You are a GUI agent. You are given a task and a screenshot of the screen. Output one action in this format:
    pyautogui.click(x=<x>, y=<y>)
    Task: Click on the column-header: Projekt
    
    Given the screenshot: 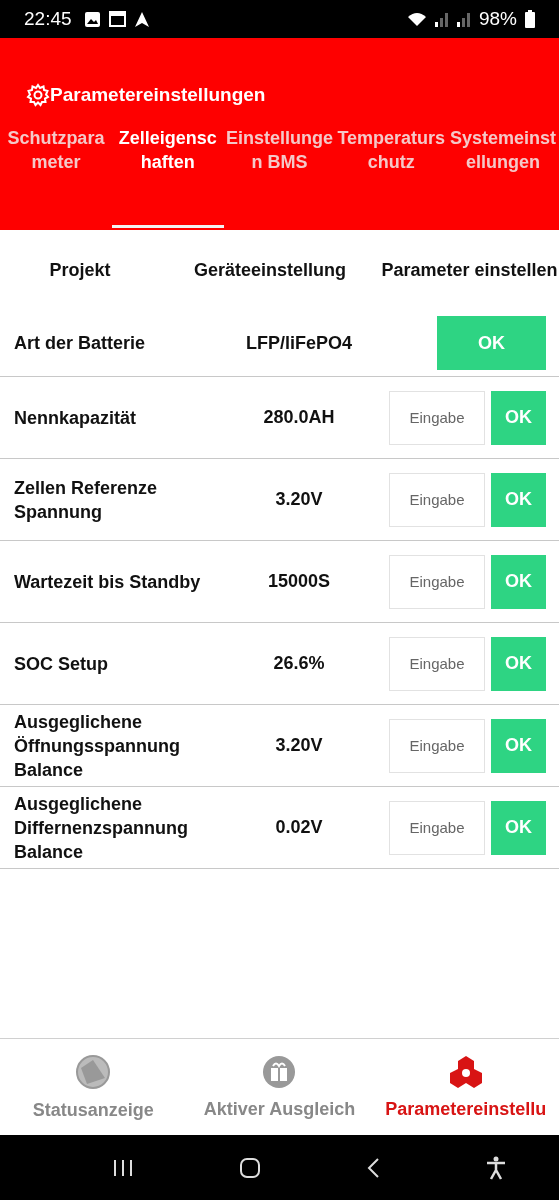 What is the action you would take?
    pyautogui.click(x=80, y=270)
    